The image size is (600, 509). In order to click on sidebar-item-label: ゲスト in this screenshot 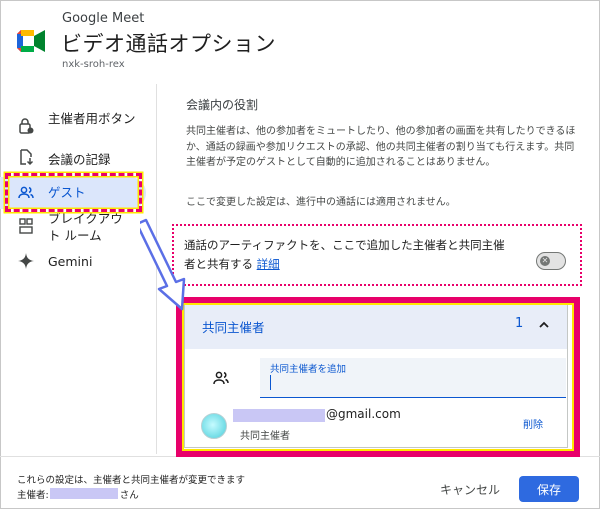, I will do `click(67, 192)`.